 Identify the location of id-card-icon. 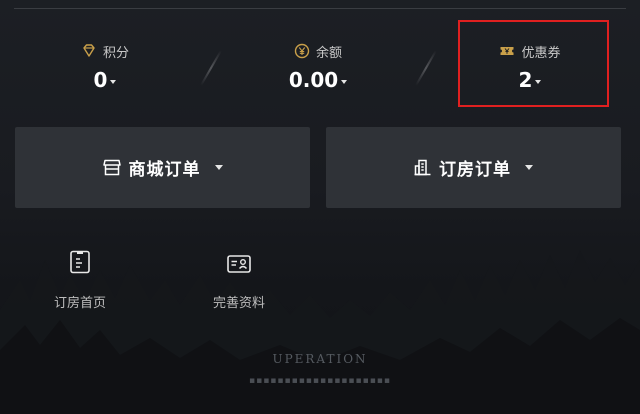
(239, 264).